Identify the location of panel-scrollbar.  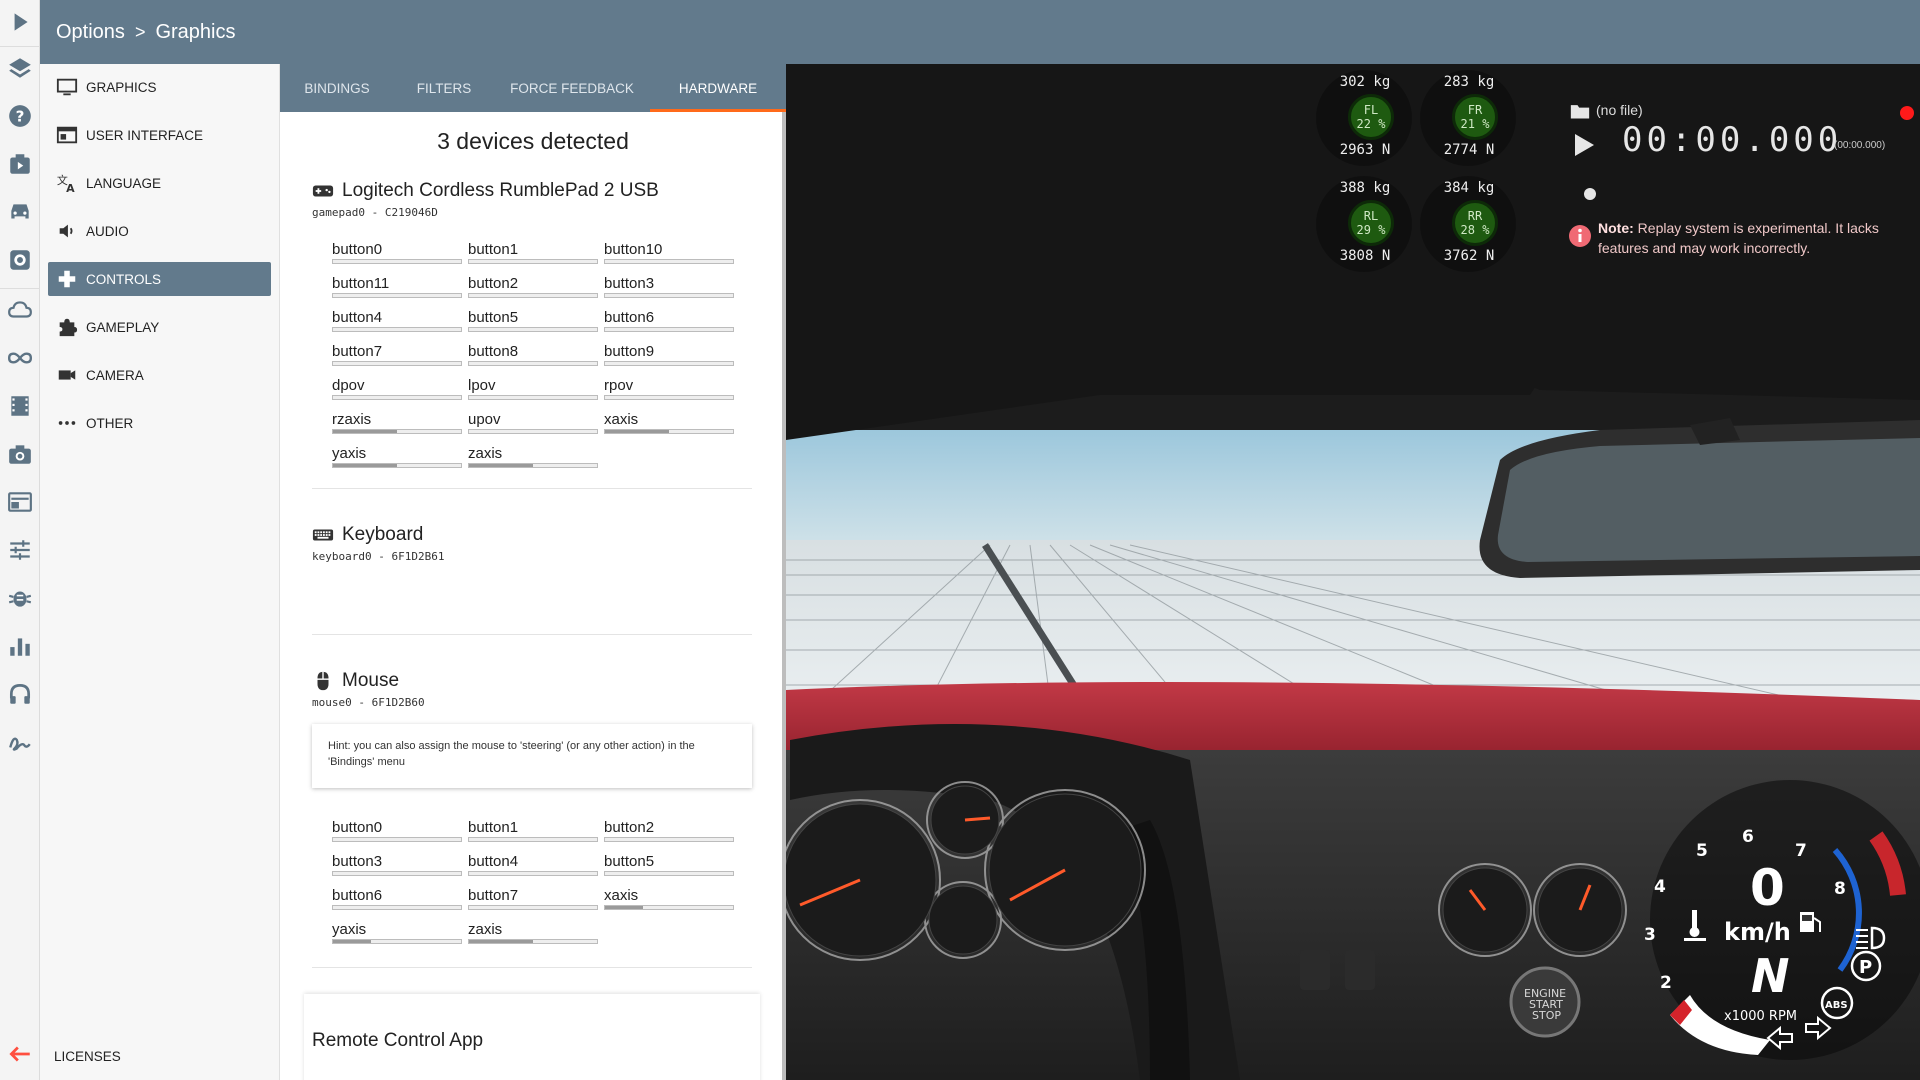
(784, 596).